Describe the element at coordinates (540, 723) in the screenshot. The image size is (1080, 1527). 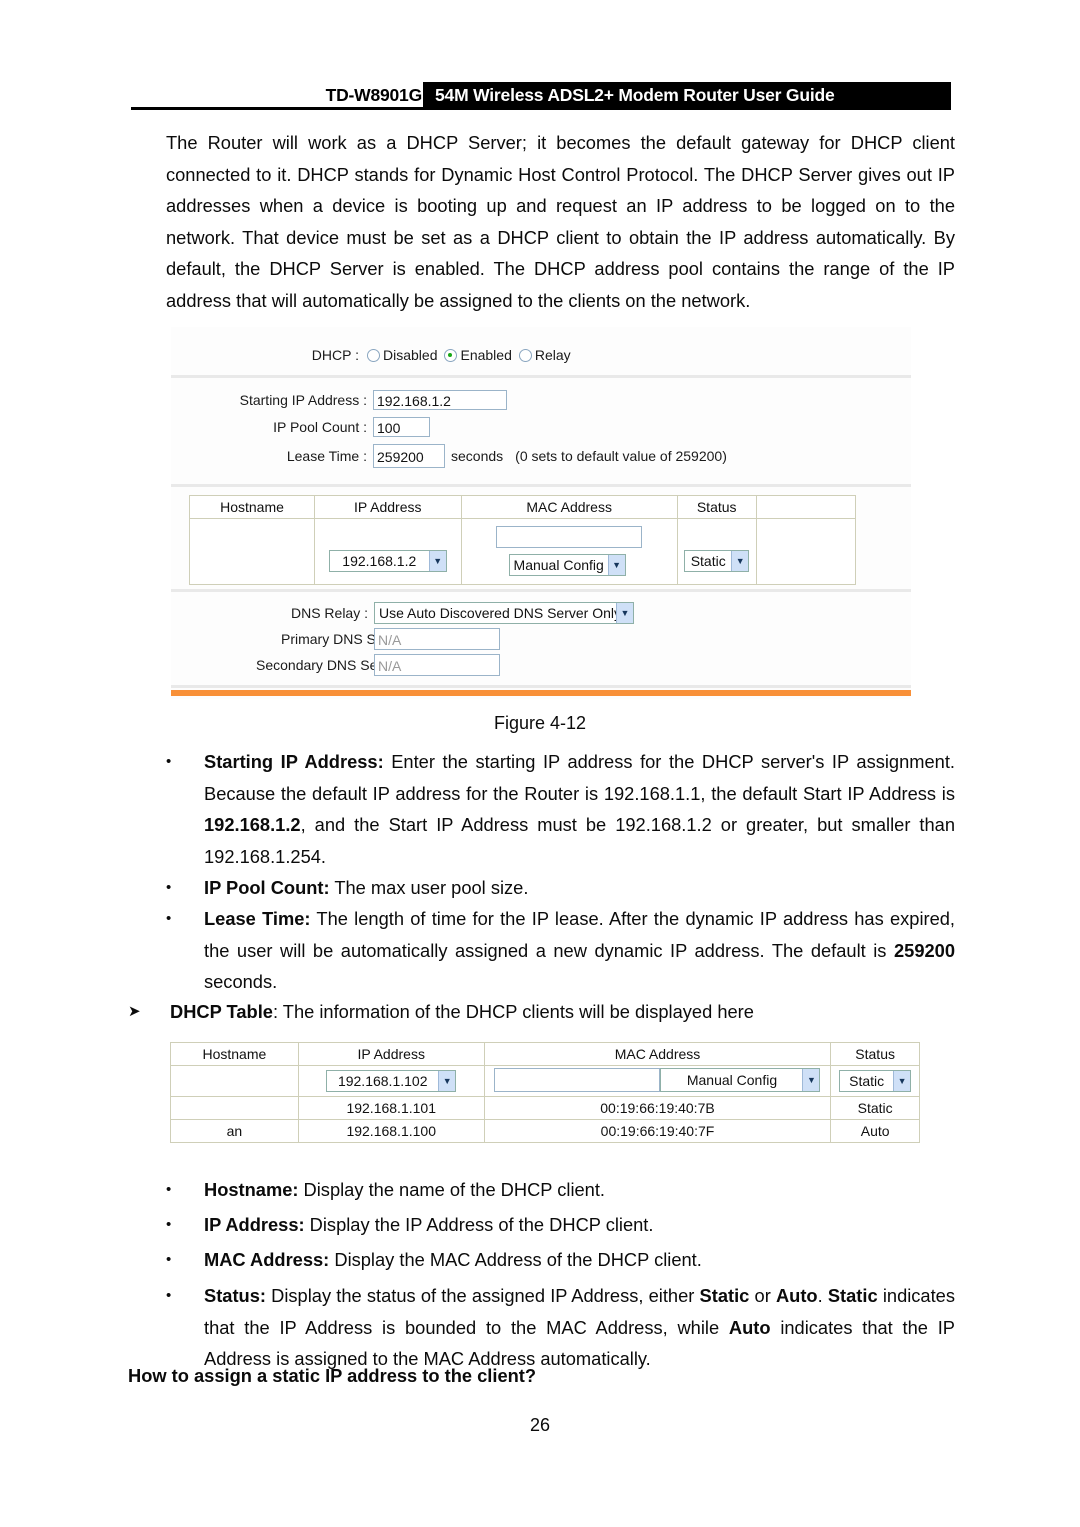
I see `figure-caption: Figure 4-12` at that location.